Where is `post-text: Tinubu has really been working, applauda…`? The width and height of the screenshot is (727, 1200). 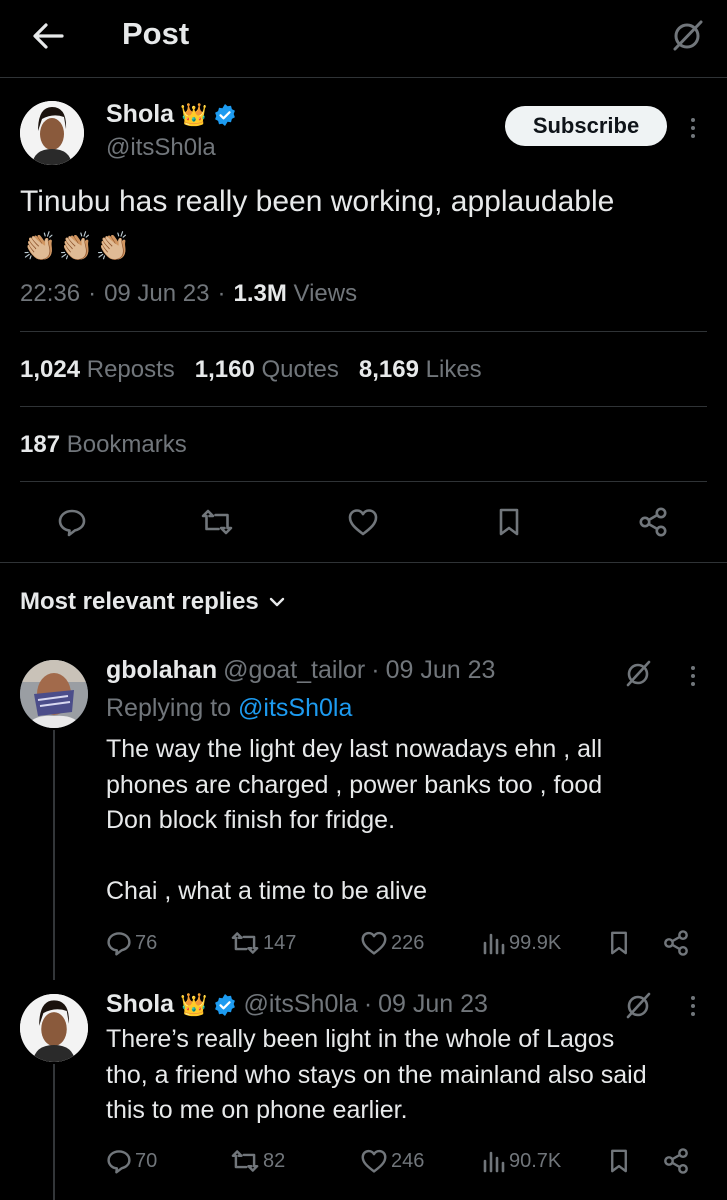
post-text: Tinubu has really been working, applauda… is located at coordinates (317, 201).